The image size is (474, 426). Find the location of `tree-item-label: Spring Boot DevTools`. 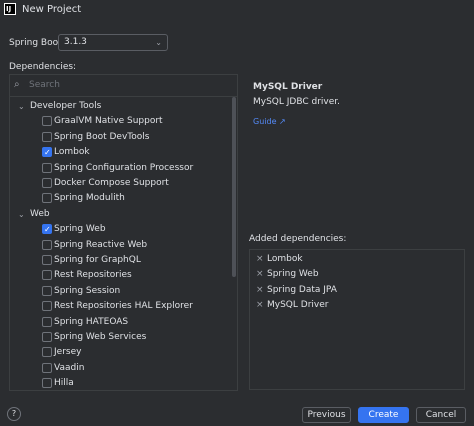

tree-item-label: Spring Boot DevTools is located at coordinates (102, 136).